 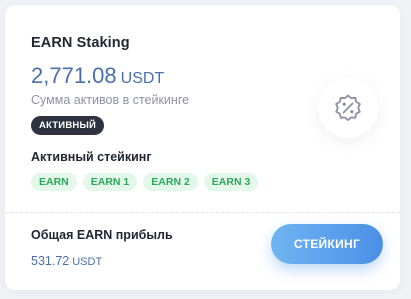 I want to click on percent-icon, so click(x=348, y=107).